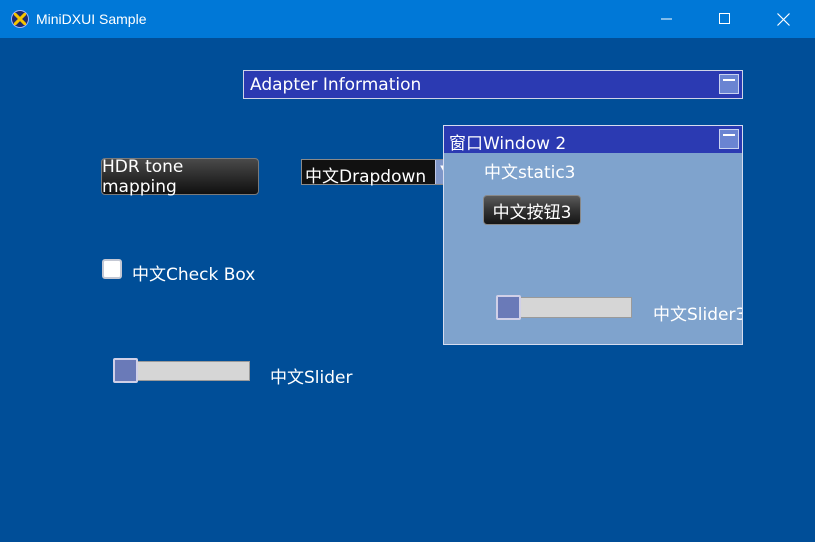  What do you see at coordinates (193, 272) in the screenshot?
I see `check-box-label: 中文Check Box` at bounding box center [193, 272].